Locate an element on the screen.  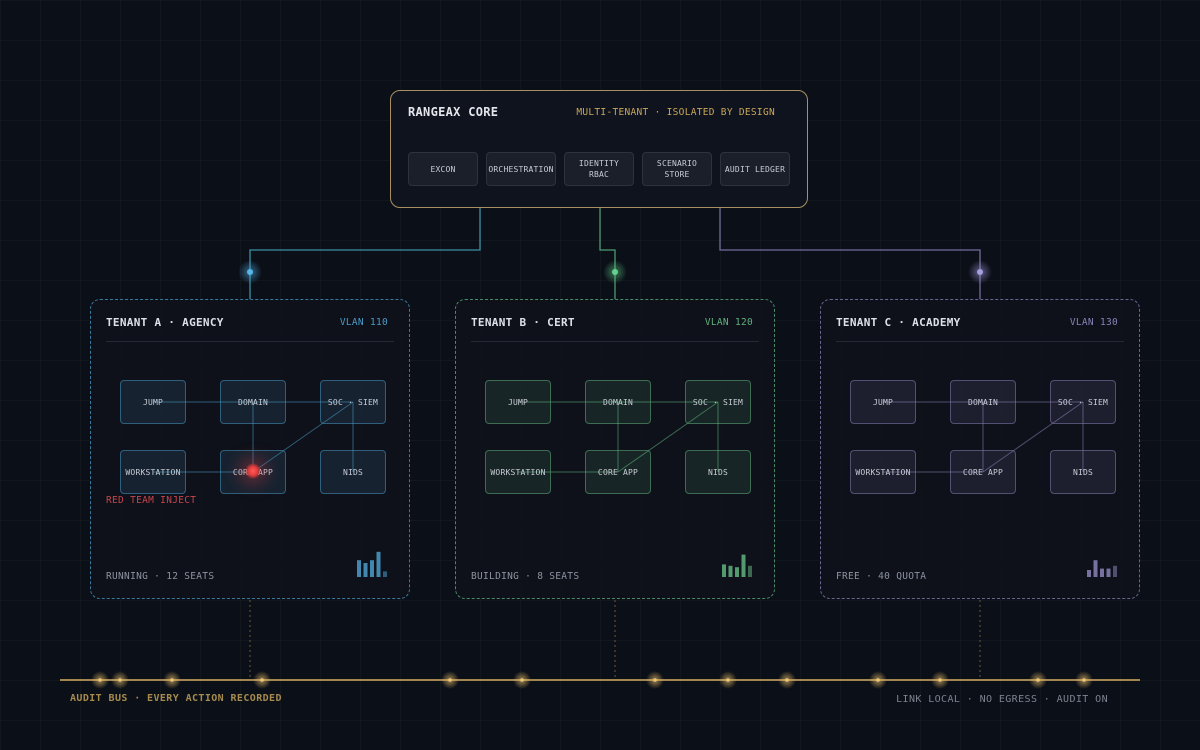
tenant-b-title: TENANT B · CERT is located at coordinates (523, 322).